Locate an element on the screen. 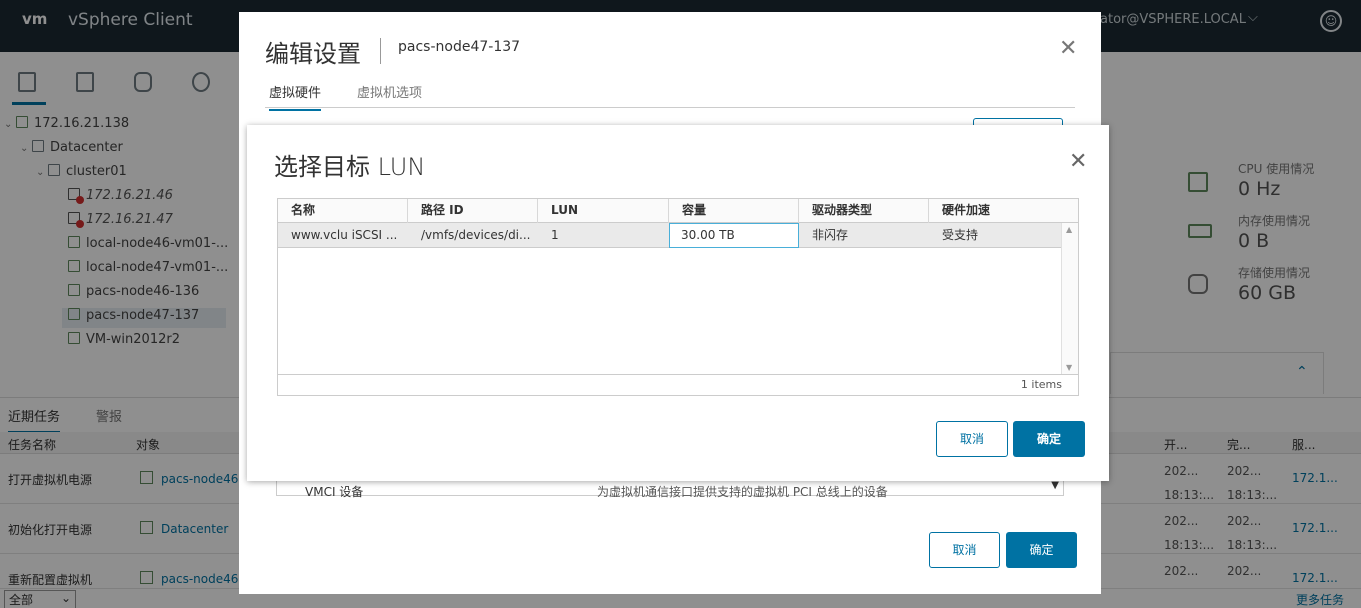 This screenshot has height=608, width=1361. item-count: 1 items is located at coordinates (1041, 384).